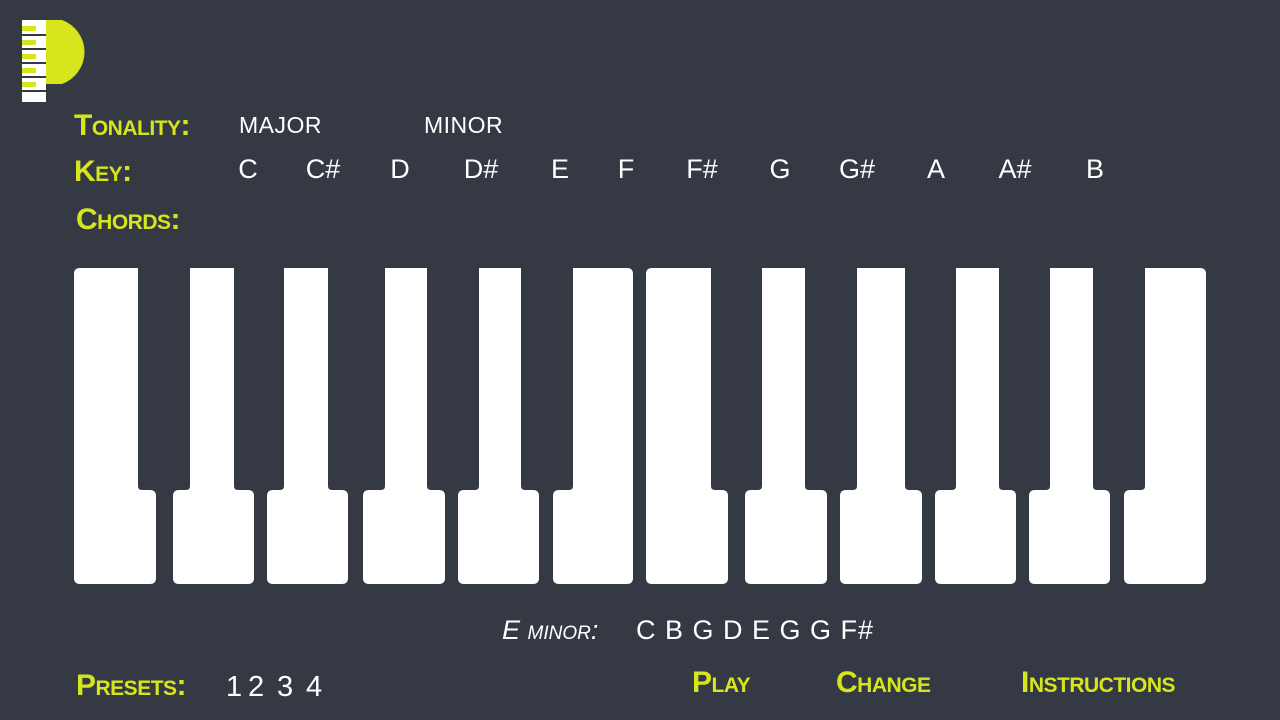 Image resolution: width=1280 pixels, height=720 pixels. I want to click on tonality-label: Tonality:, so click(132, 125).